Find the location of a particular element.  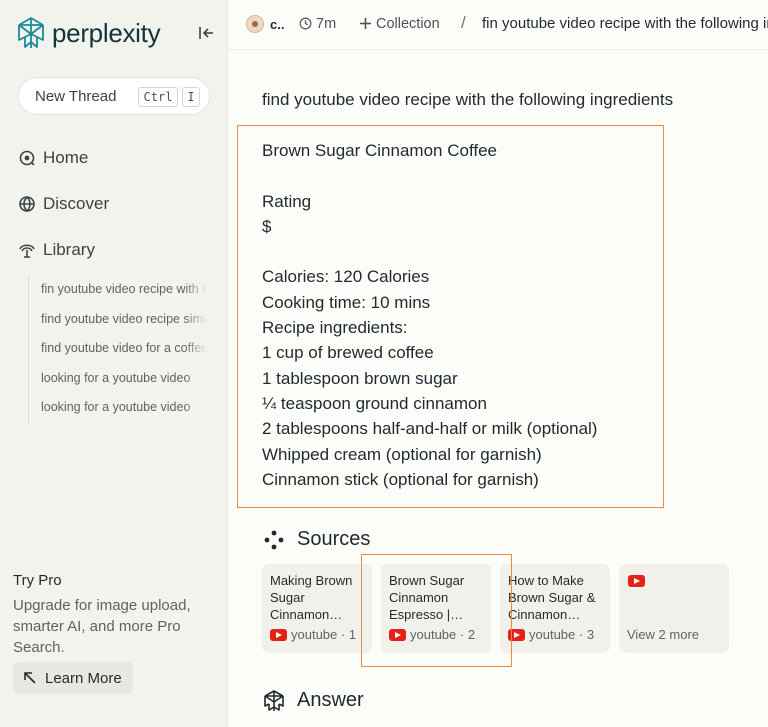

clock-icon is located at coordinates (305, 23).